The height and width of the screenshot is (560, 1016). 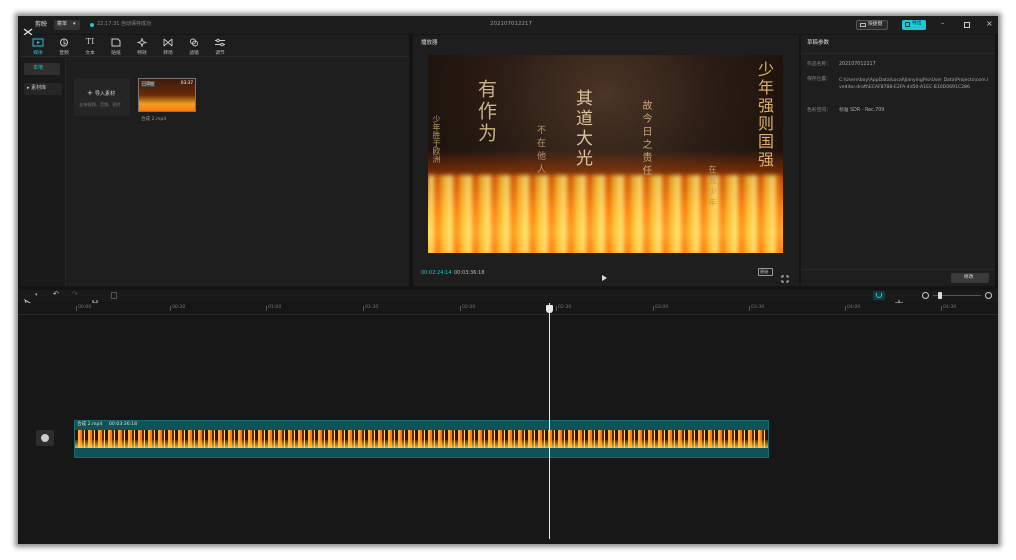 I want to click on sidebar-item-local: 本地, so click(x=42, y=69).